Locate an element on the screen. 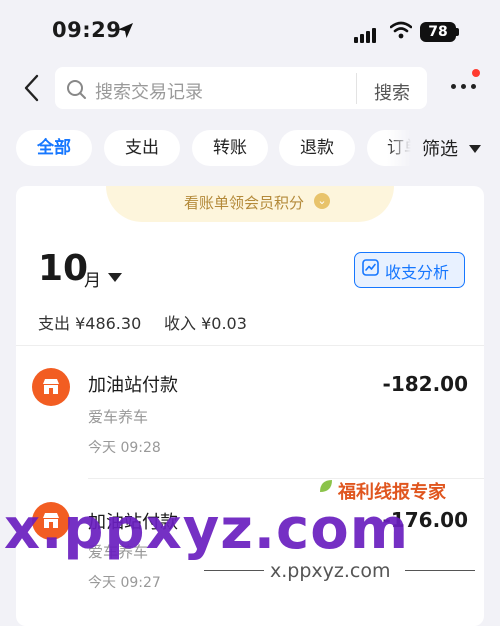 The height and width of the screenshot is (626, 500). search-divider is located at coordinates (356, 88).